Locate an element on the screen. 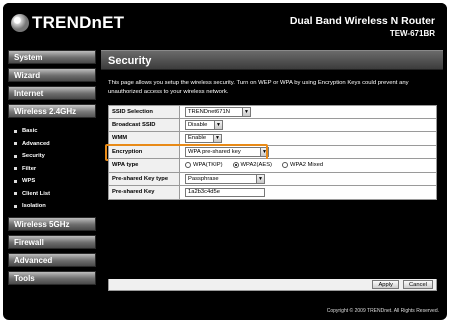 The image size is (450, 322). psk-type-value: Passphrase is located at coordinates (203, 178).